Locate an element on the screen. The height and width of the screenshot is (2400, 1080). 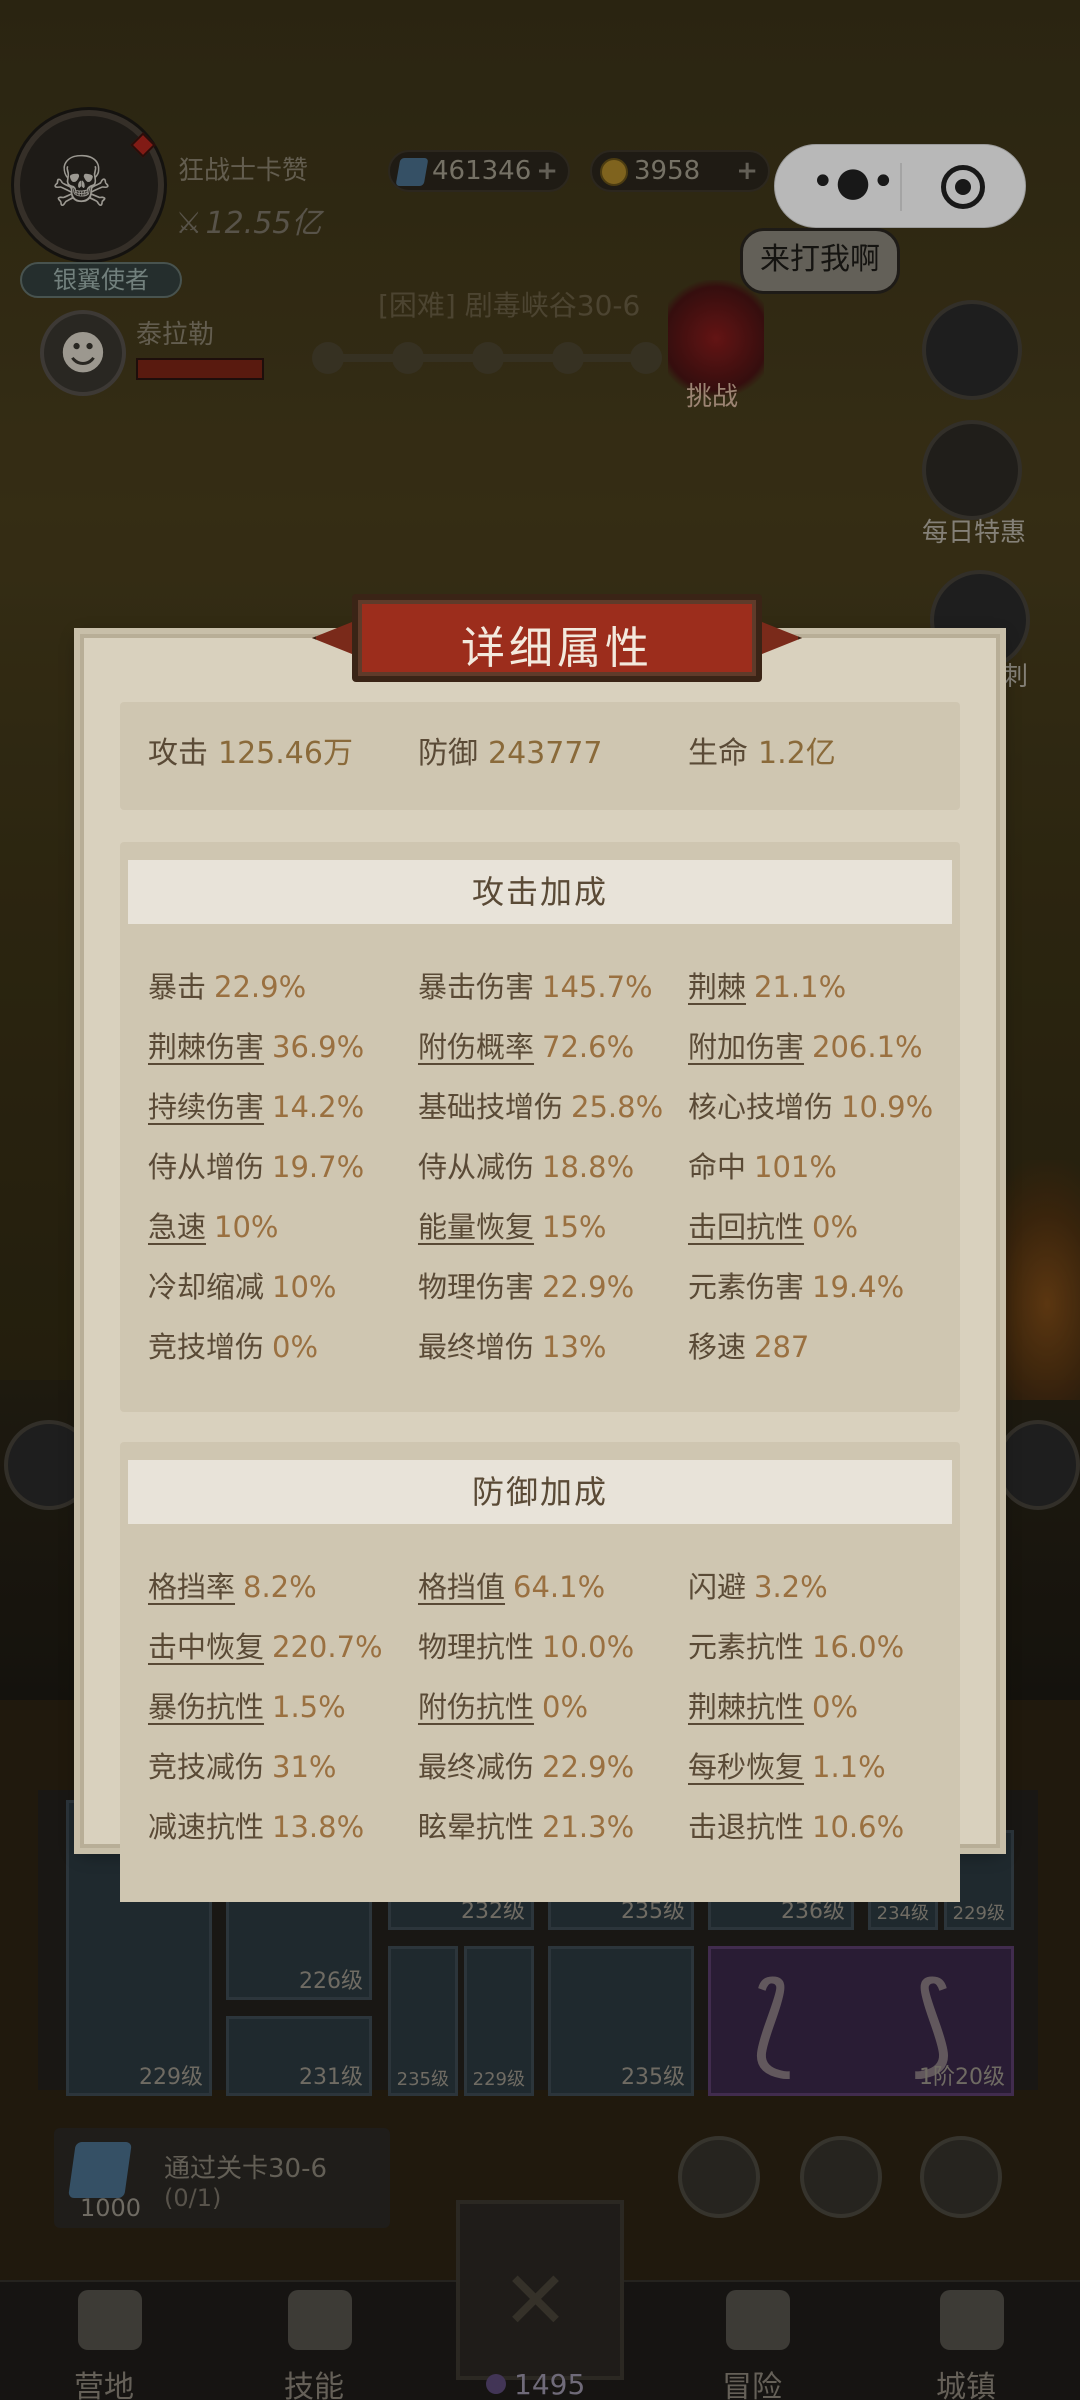
attribute-item: 能量恢复 15% is located at coordinates (512, 1225).